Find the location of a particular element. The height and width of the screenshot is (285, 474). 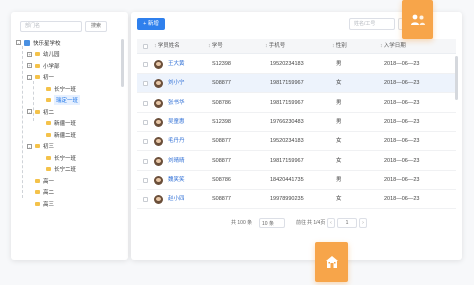

column-label: 性别 is located at coordinates (341, 46).